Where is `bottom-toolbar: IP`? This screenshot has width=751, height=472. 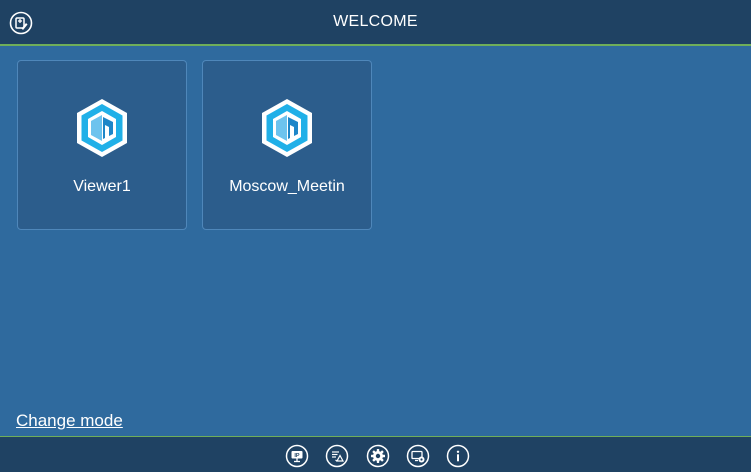
bottom-toolbar: IP is located at coordinates (375, 454).